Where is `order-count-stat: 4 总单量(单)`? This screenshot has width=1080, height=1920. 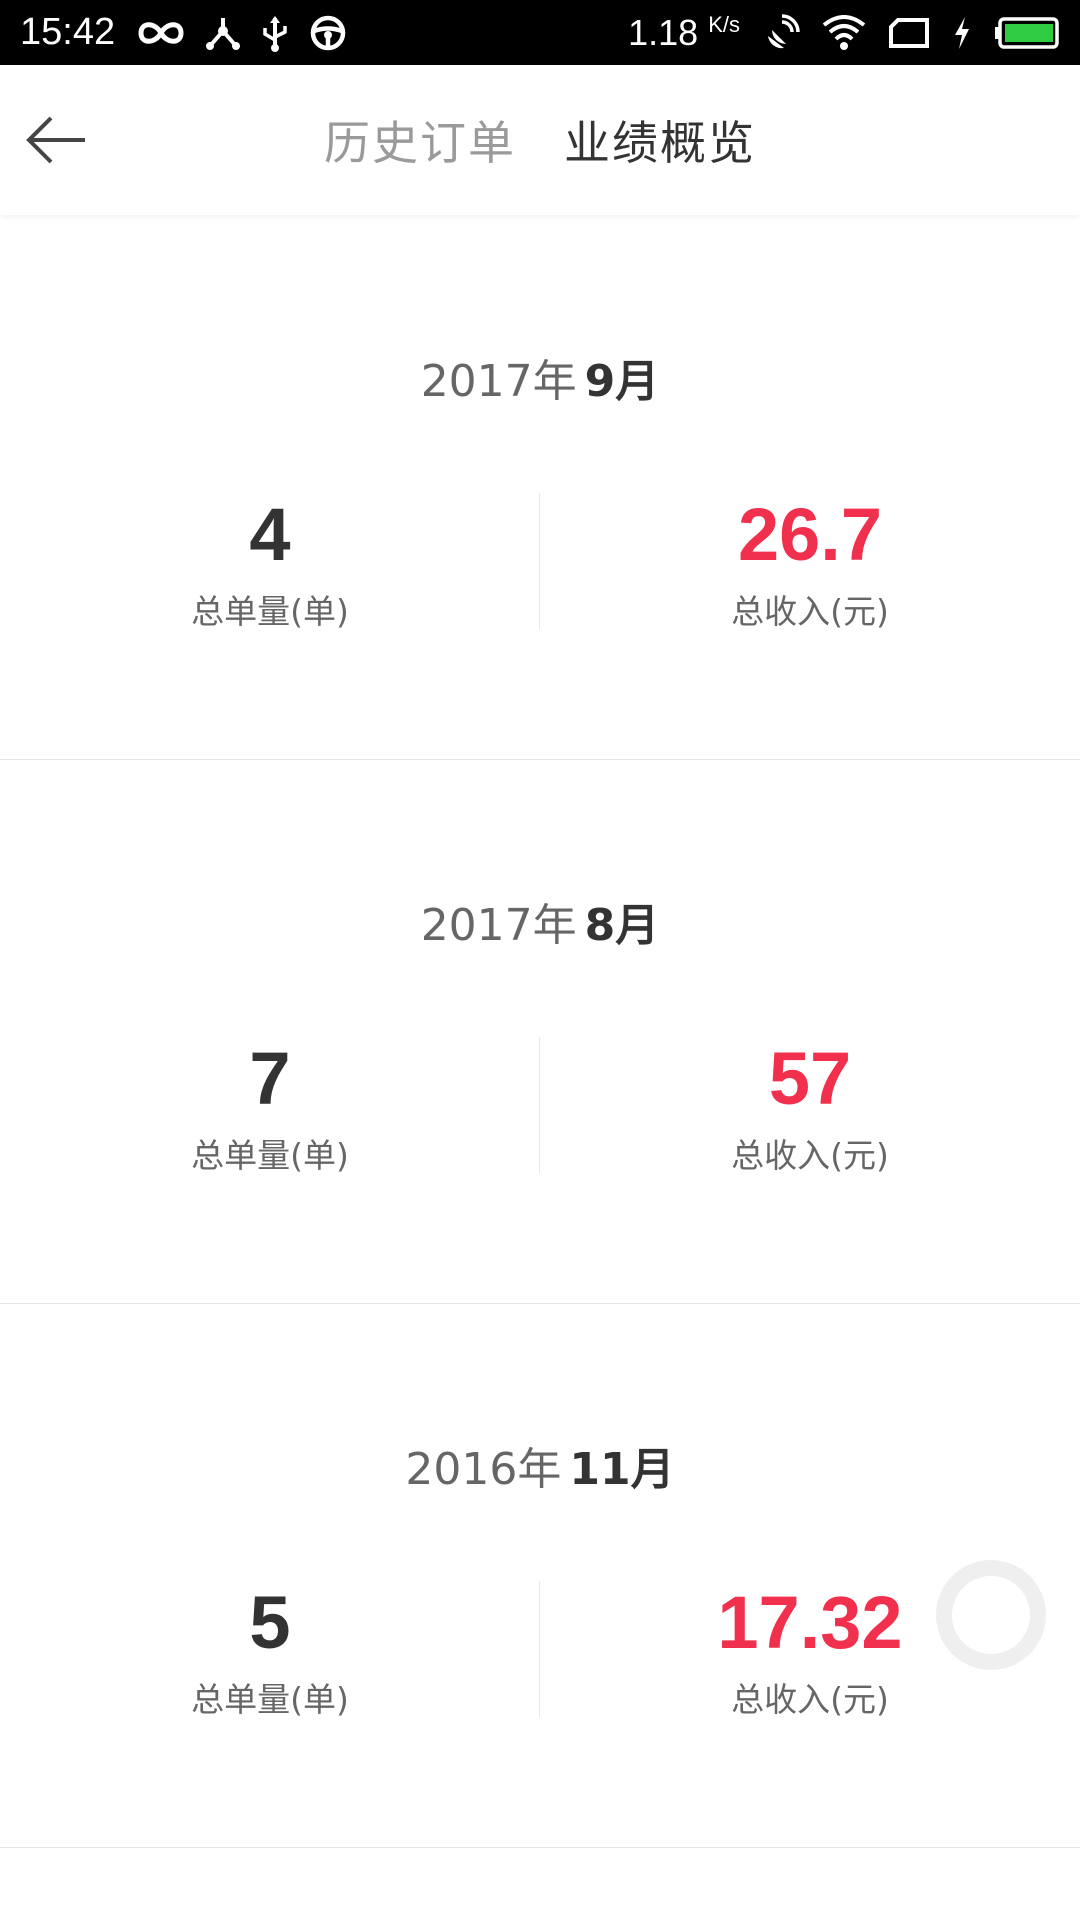
order-count-stat: 4 总单量(单) is located at coordinates (270, 561).